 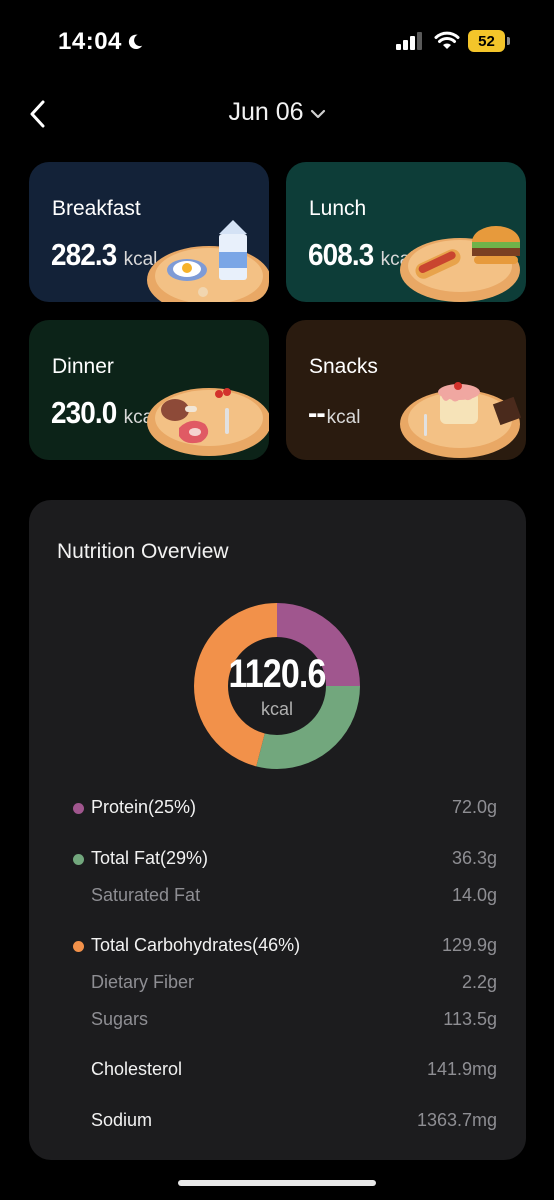 What do you see at coordinates (479, 982) in the screenshot?
I see `nutrient-amount: 2.2g` at bounding box center [479, 982].